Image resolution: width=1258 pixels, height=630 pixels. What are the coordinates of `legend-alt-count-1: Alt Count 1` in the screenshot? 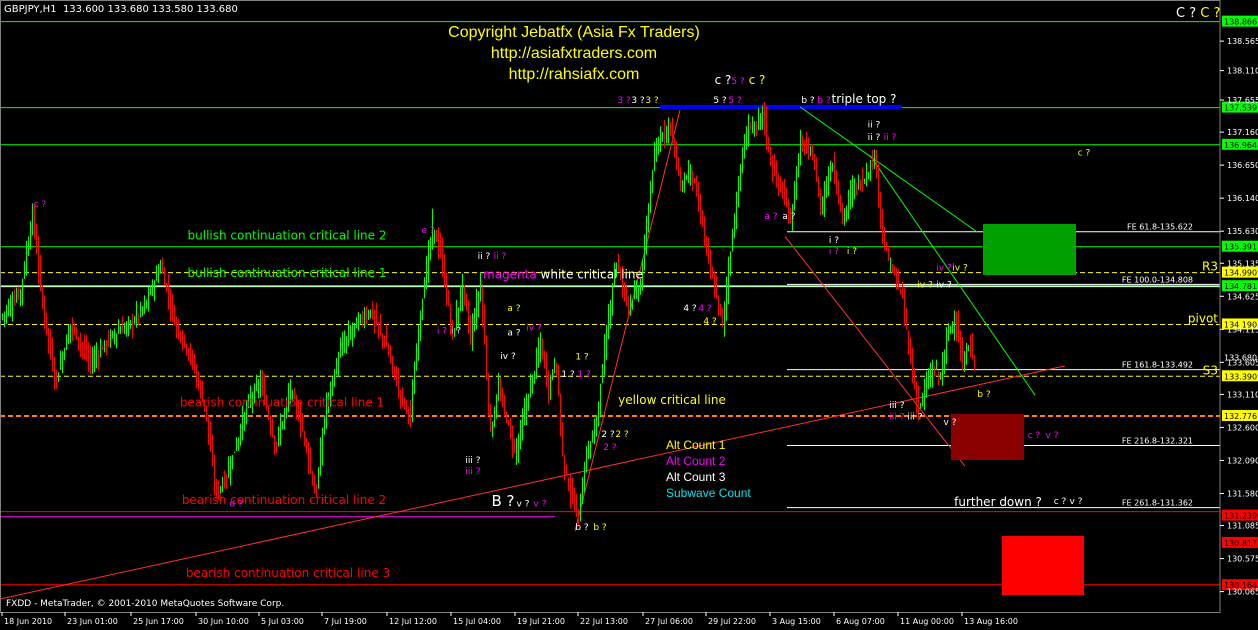 It's located at (696, 445).